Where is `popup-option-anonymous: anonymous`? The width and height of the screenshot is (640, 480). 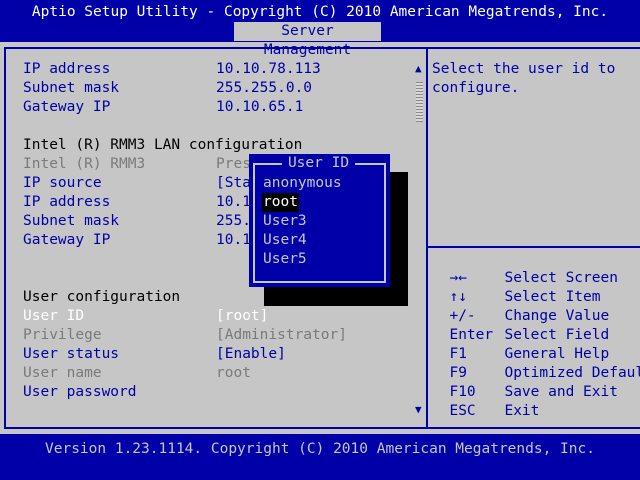
popup-option-anonymous: anonymous is located at coordinates (302, 183).